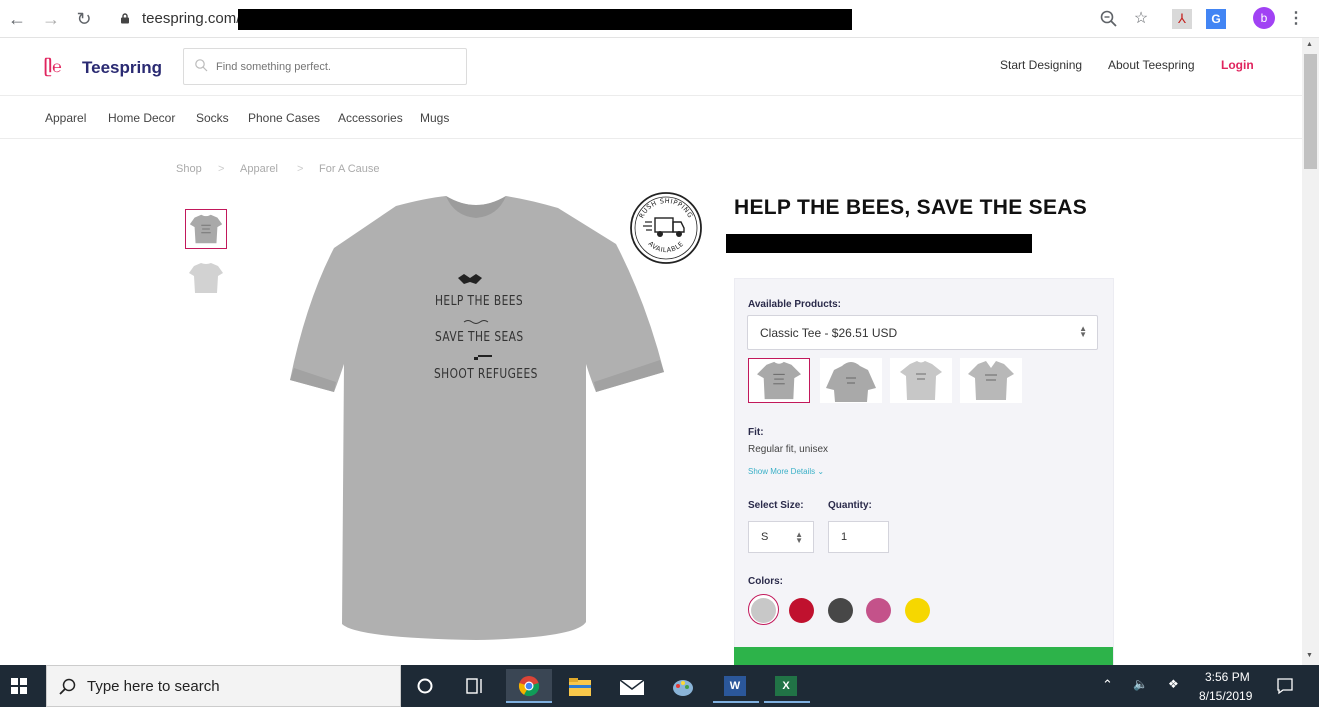 The width and height of the screenshot is (1319, 707). I want to click on scroll-down-icon: ▼, so click(1309, 655).